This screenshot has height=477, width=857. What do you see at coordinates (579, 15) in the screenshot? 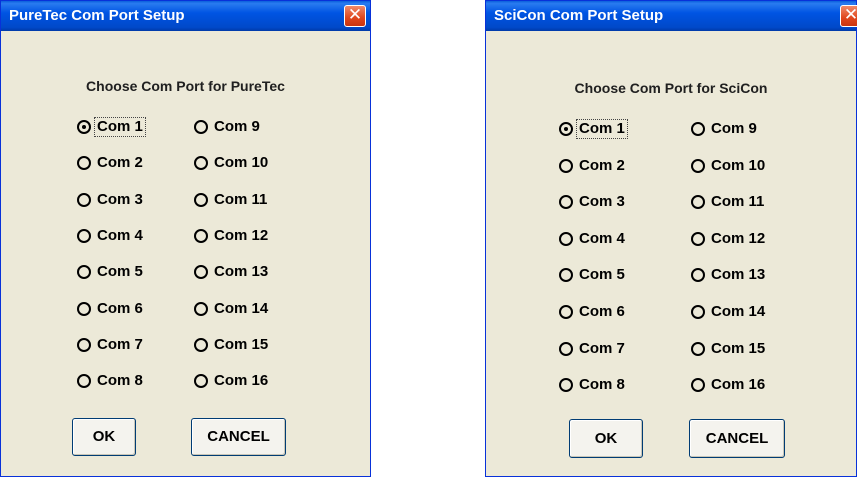
I see `dialog-title: SciCon Com Port Setup` at bounding box center [579, 15].